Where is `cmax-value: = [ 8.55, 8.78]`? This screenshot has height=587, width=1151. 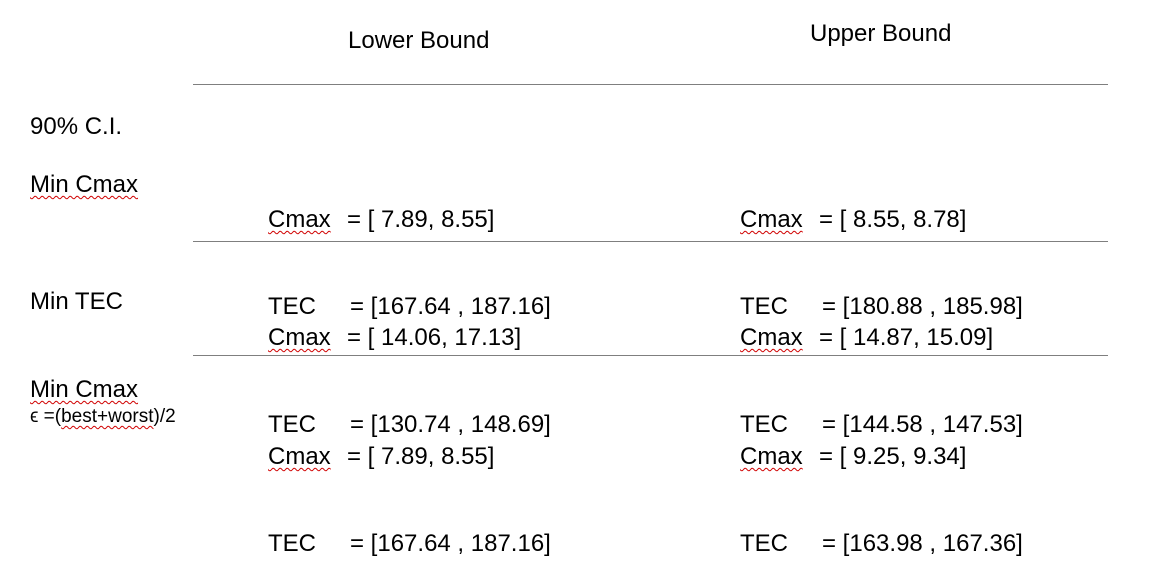
cmax-value: = [ 8.55, 8.78] is located at coordinates (893, 219).